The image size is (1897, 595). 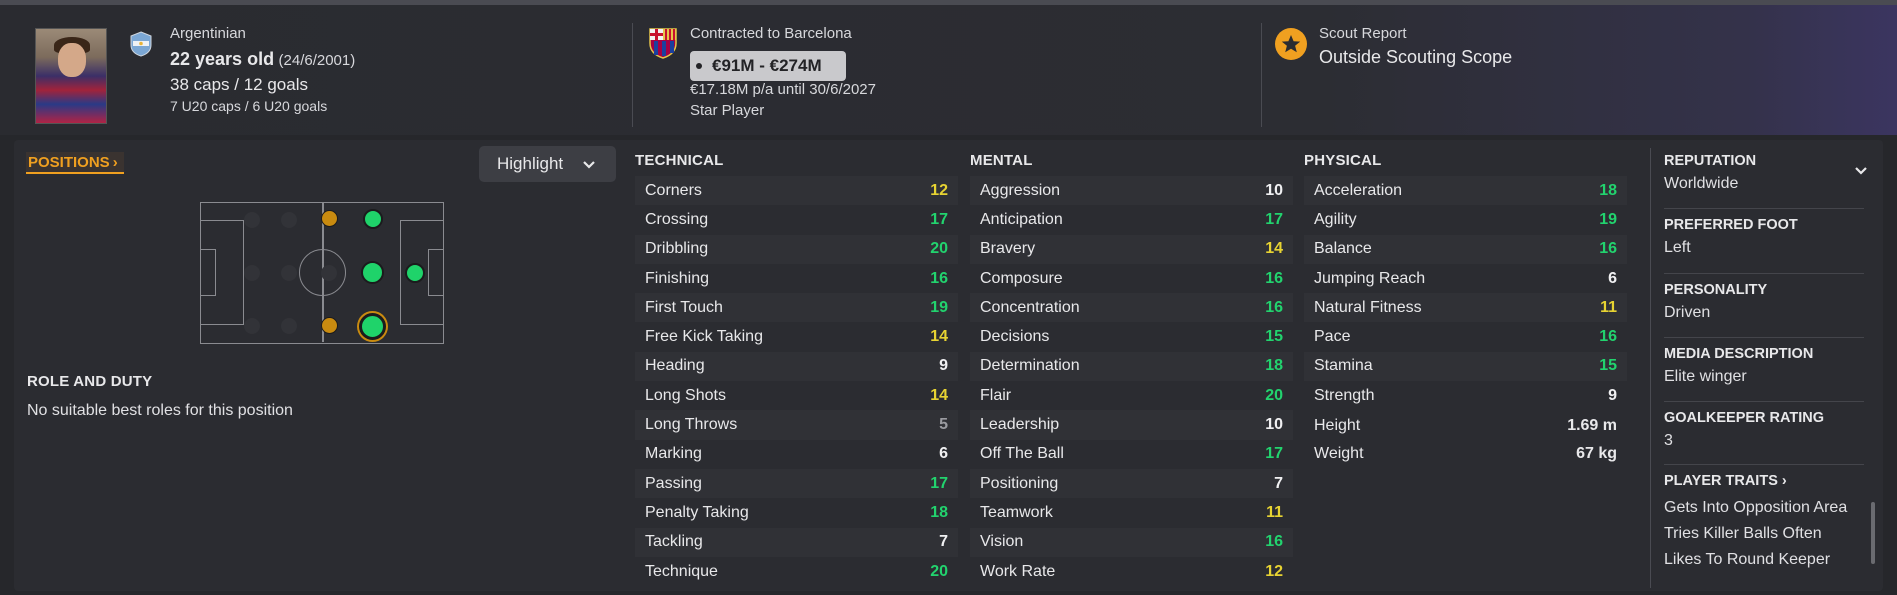 What do you see at coordinates (1131, 571) in the screenshot?
I see `attribute-row: Work Rate 12` at bounding box center [1131, 571].